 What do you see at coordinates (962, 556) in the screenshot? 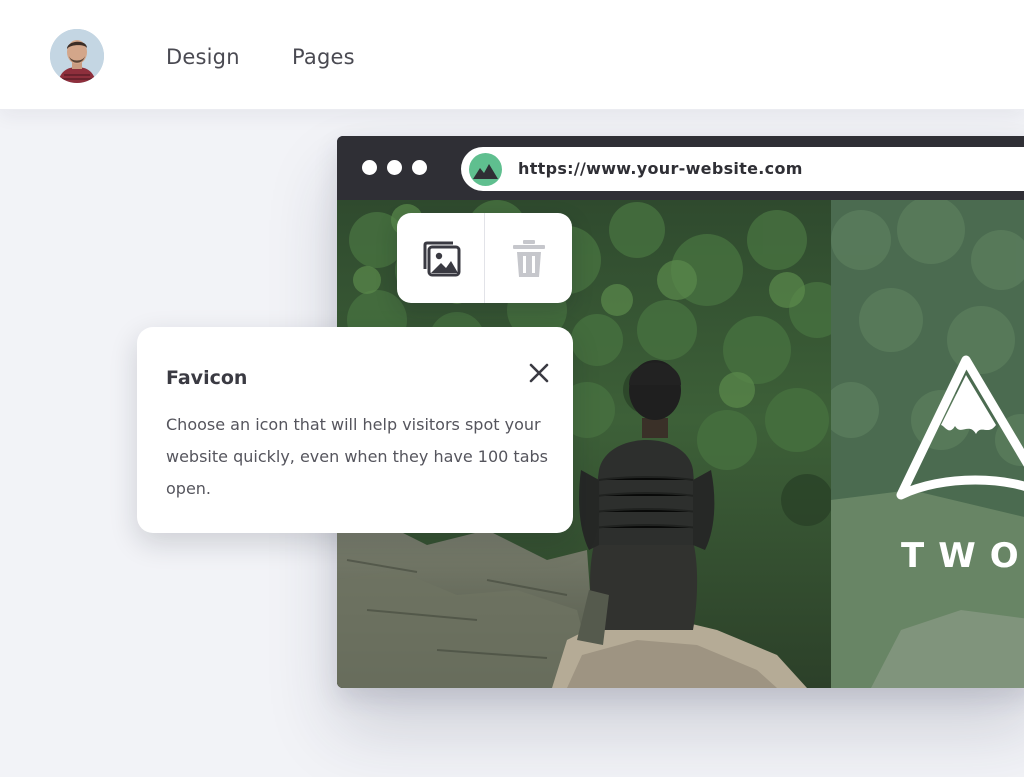
I see `hero-title: TWO` at bounding box center [962, 556].